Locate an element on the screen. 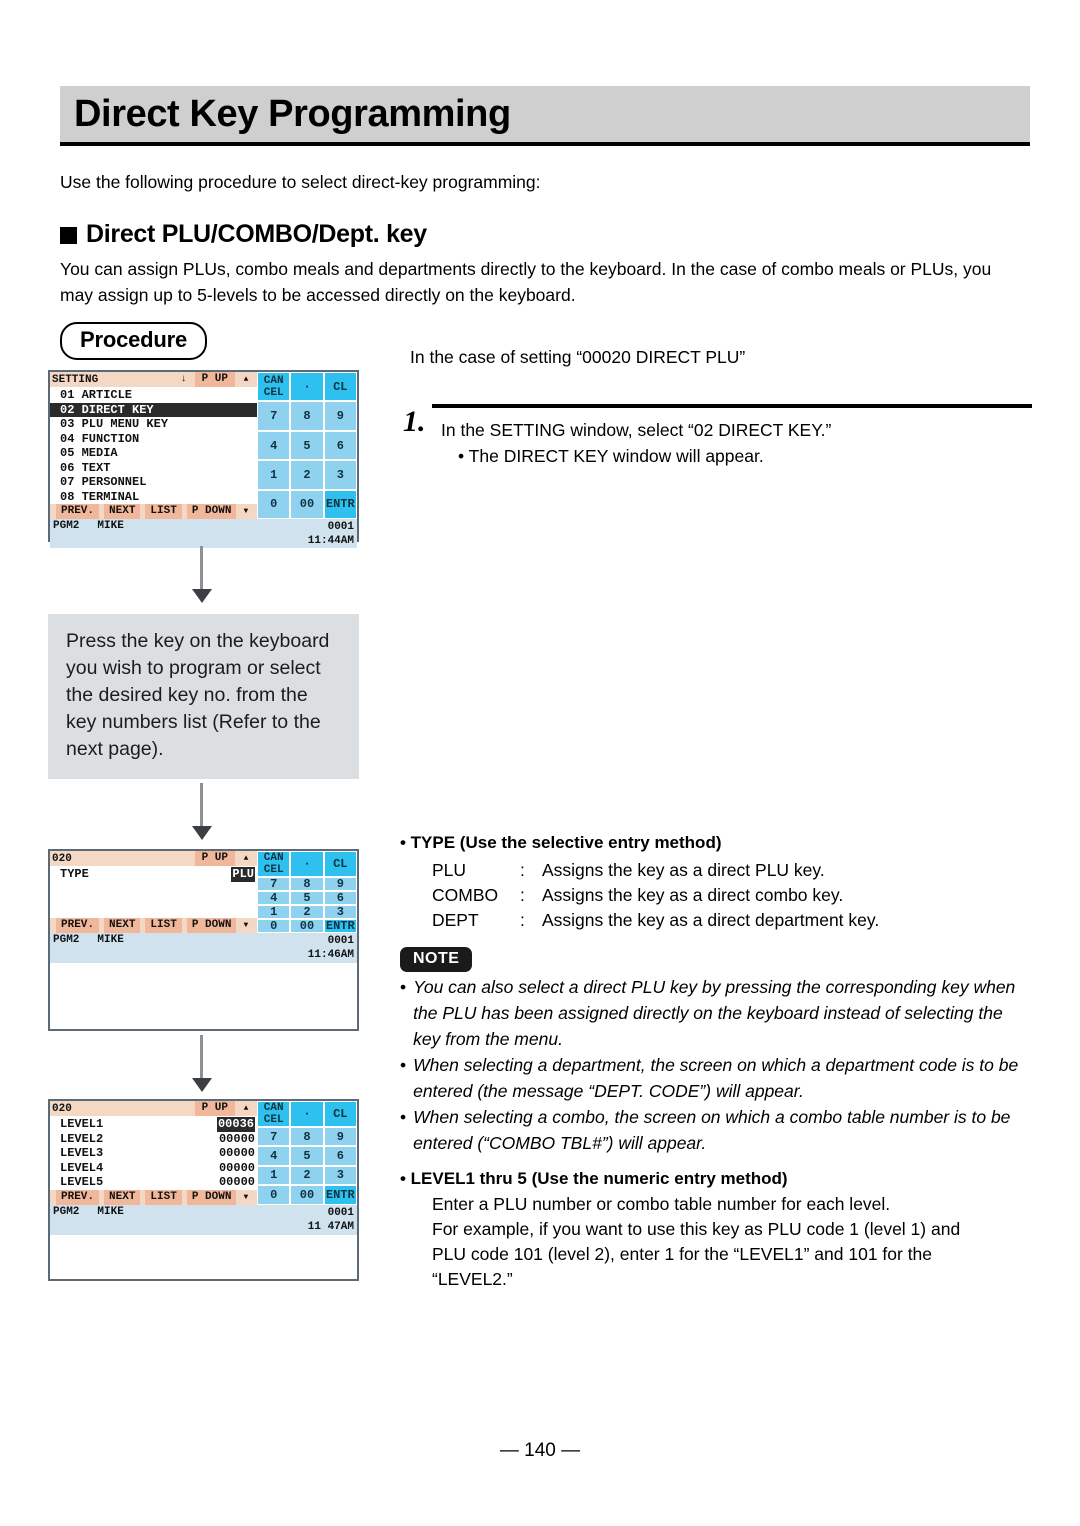 The width and height of the screenshot is (1080, 1526). list-item: LEVEL3 00000 is located at coordinates (153, 1153).